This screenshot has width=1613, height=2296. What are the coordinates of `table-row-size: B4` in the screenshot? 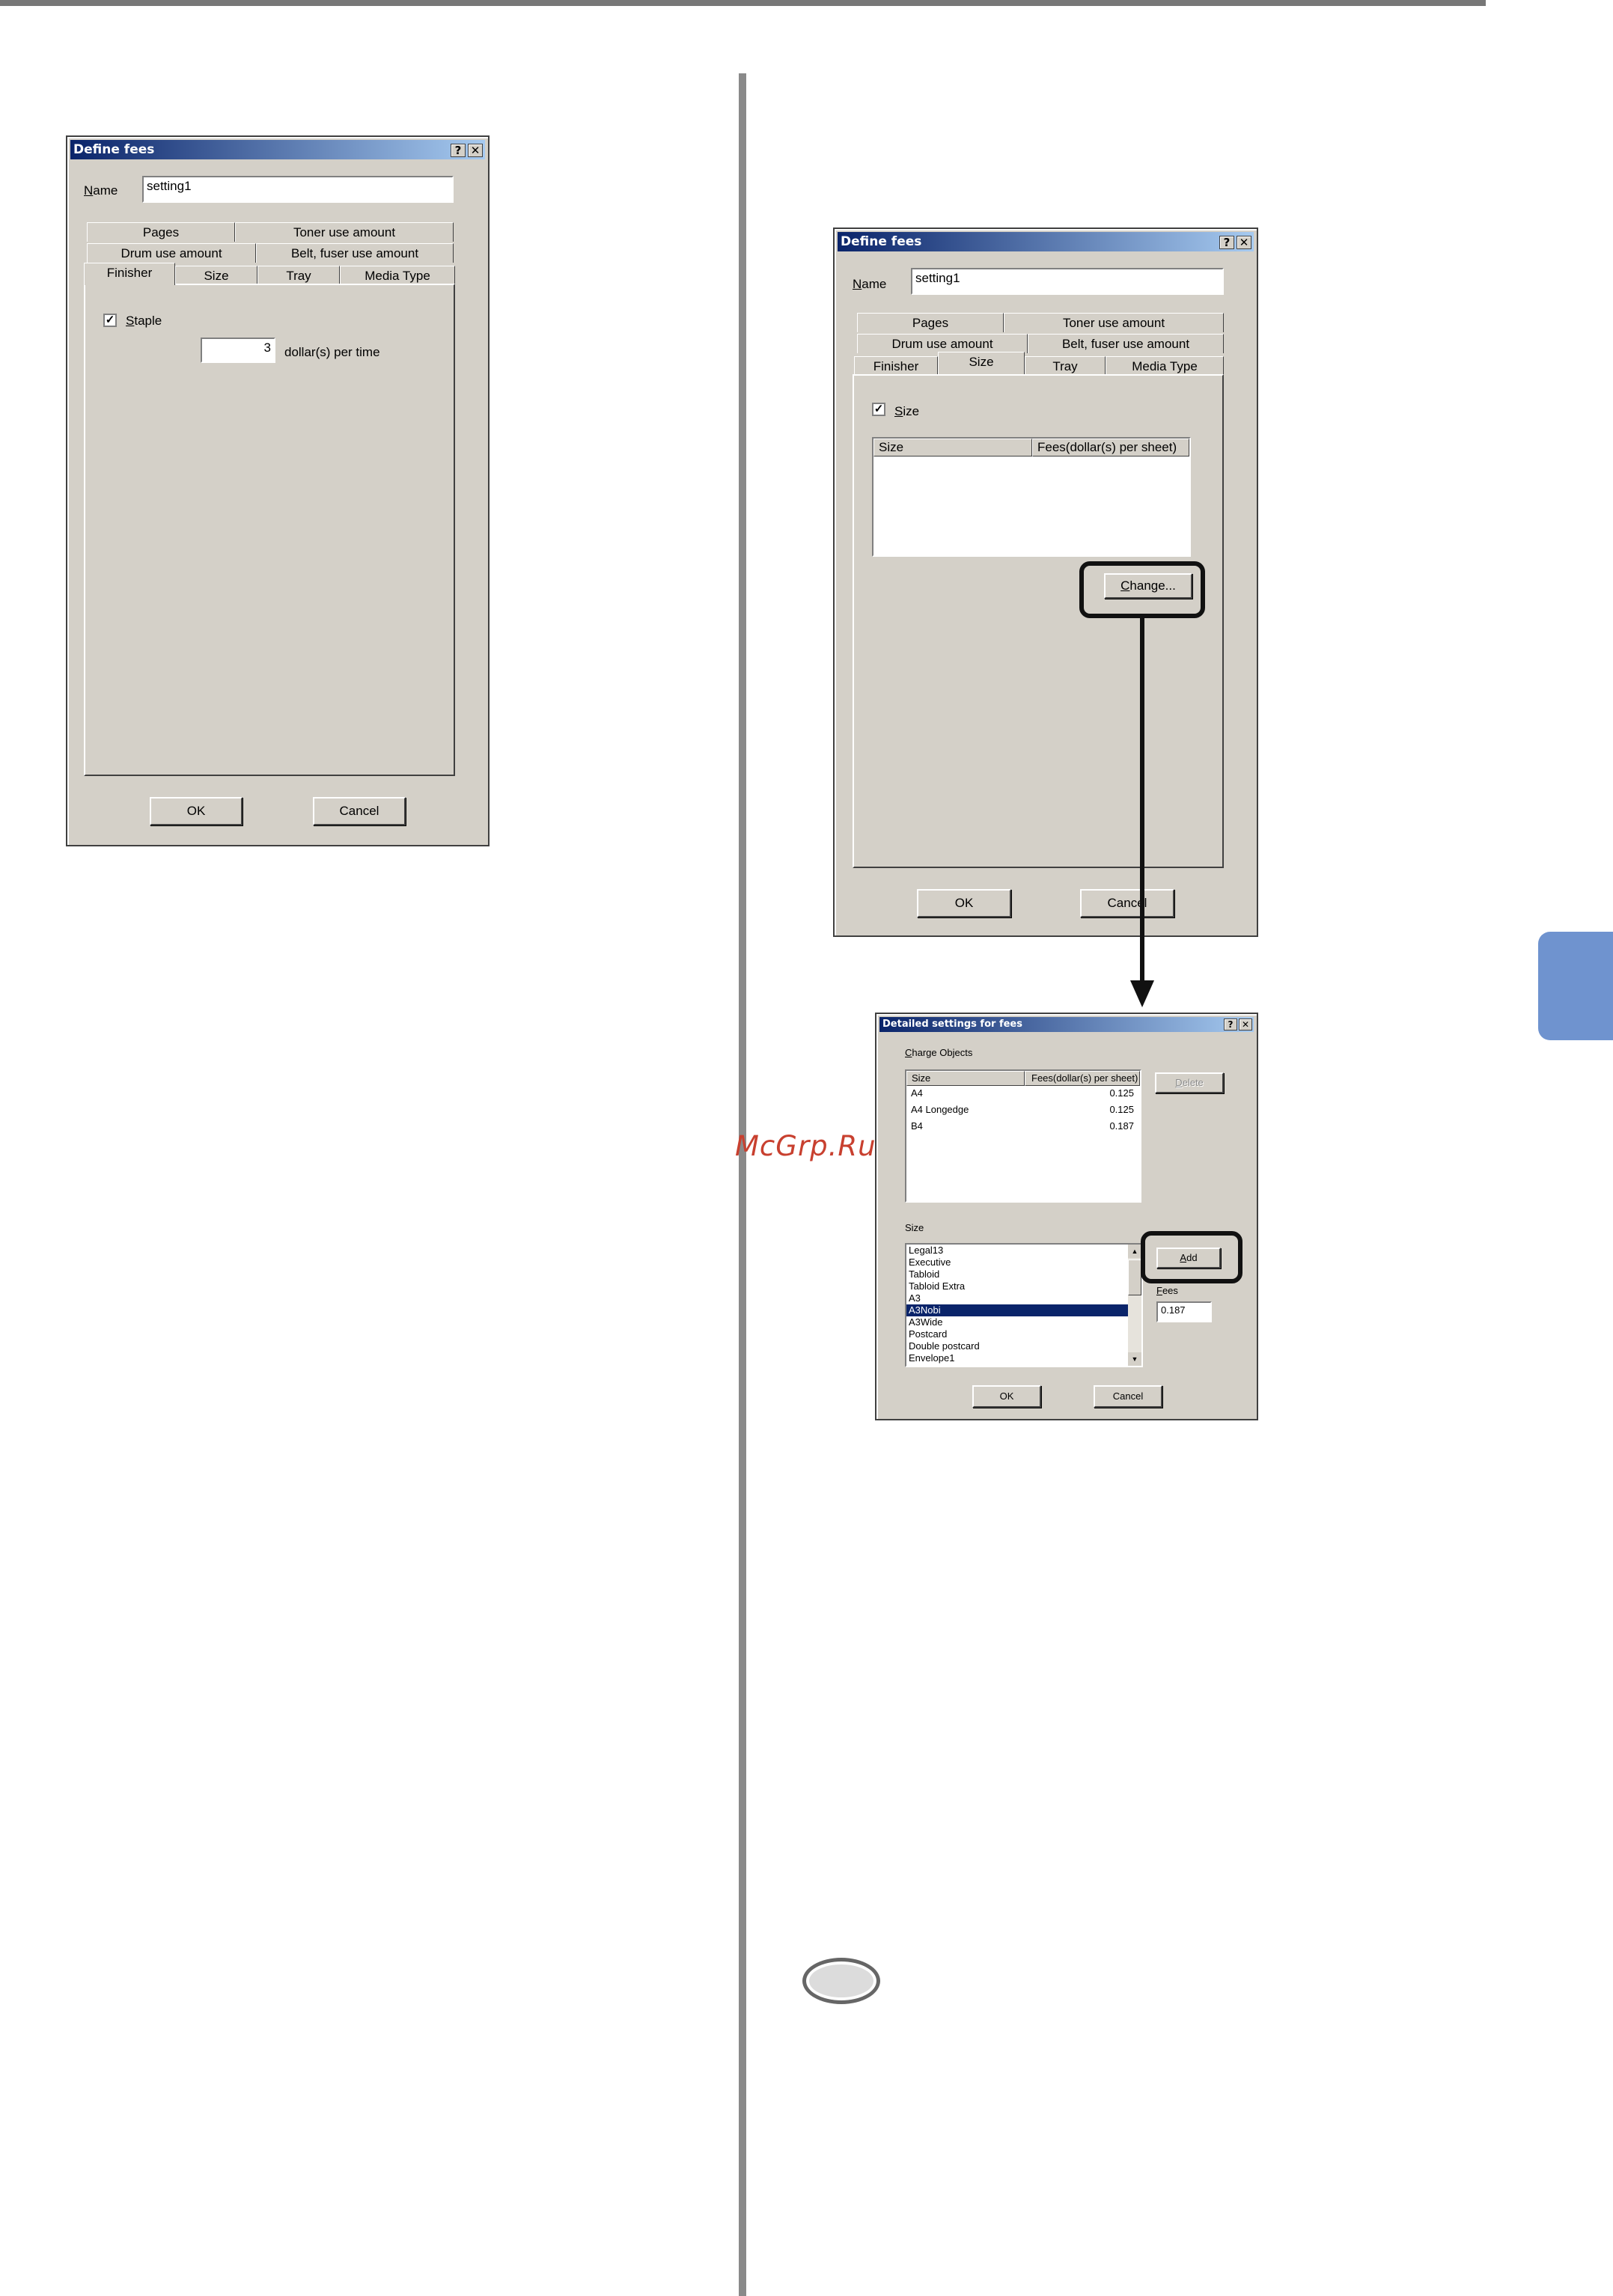 It's located at (917, 1126).